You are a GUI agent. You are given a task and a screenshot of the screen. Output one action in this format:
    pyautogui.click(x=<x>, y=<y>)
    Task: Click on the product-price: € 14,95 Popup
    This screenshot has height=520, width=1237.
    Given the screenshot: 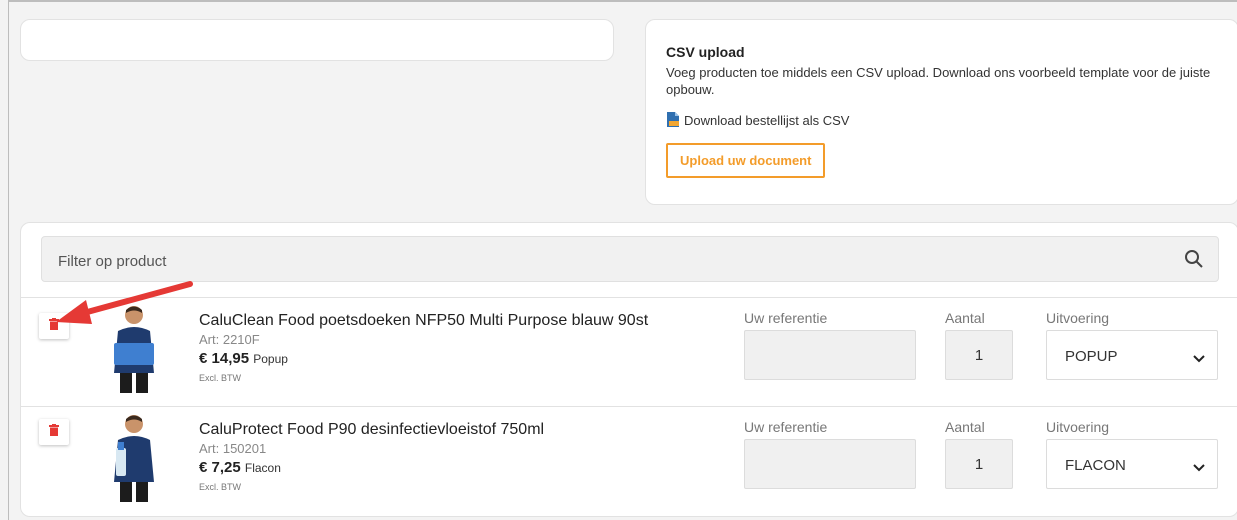 What is the action you would take?
    pyautogui.click(x=423, y=358)
    